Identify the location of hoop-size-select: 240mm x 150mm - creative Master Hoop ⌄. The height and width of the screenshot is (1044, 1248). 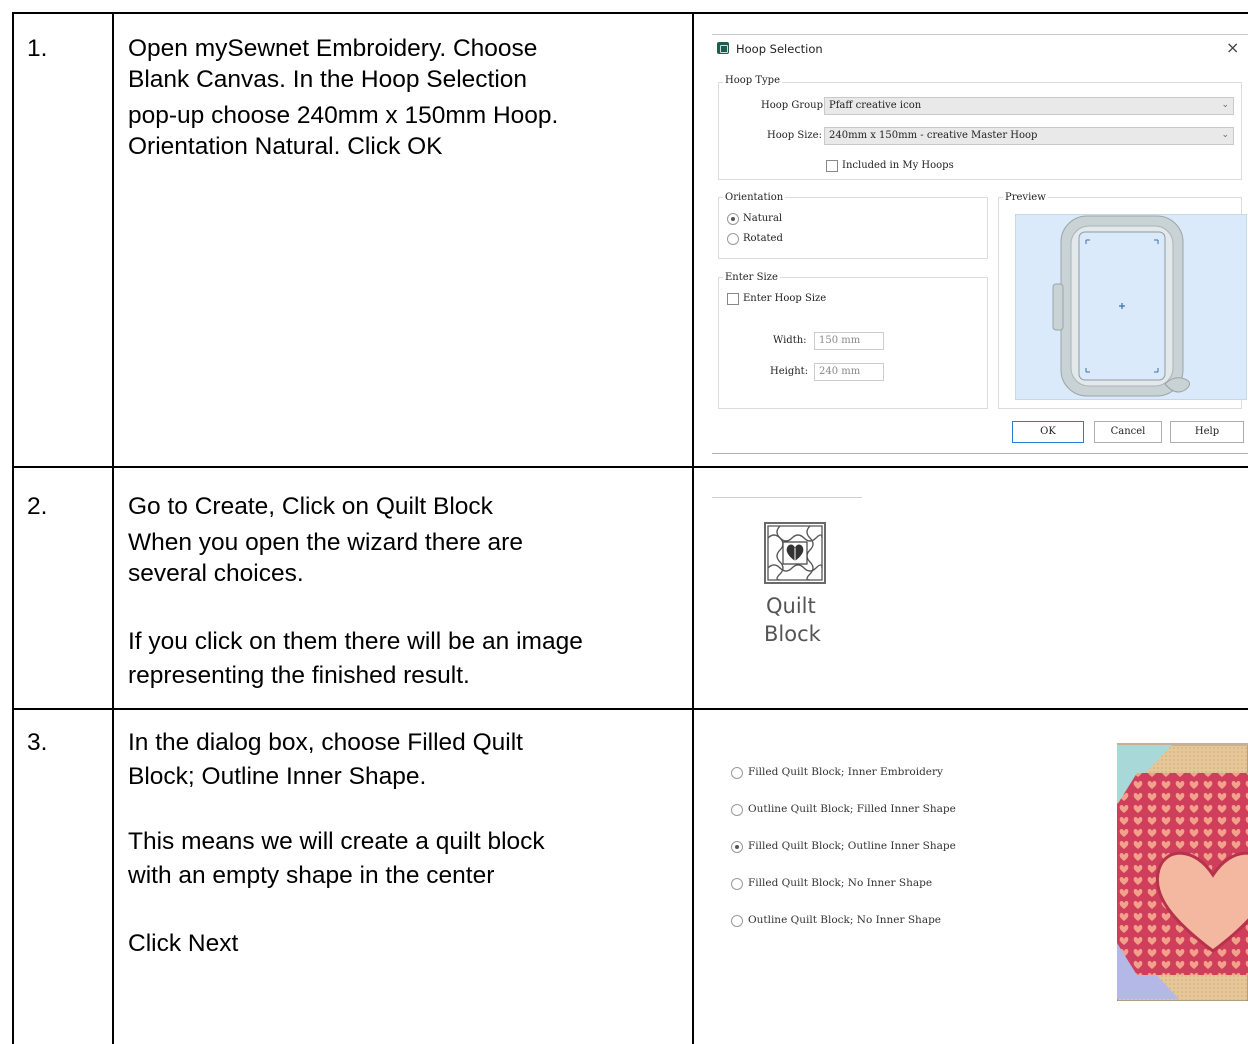
(1029, 136).